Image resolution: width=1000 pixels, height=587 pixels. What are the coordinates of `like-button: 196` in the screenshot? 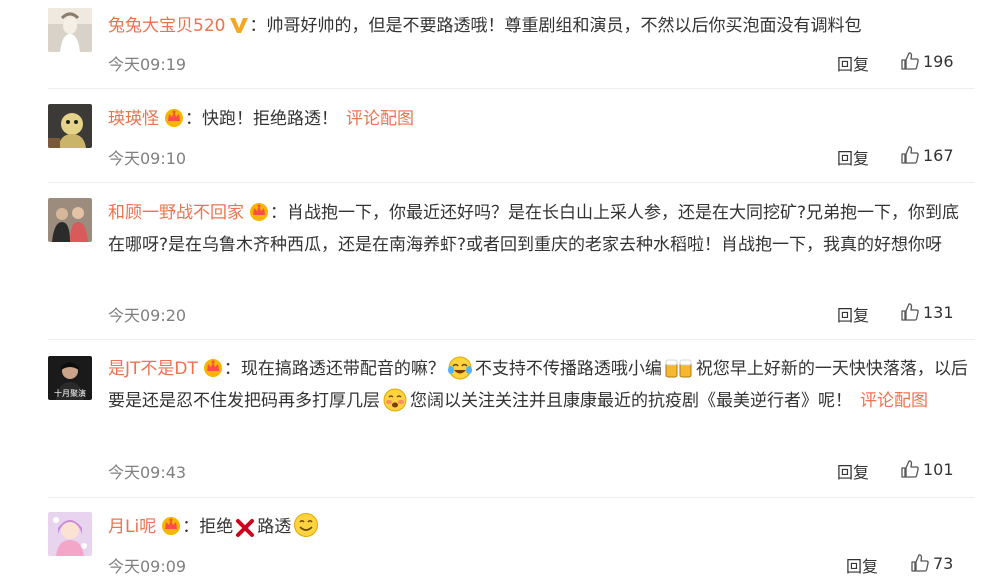 It's located at (927, 61).